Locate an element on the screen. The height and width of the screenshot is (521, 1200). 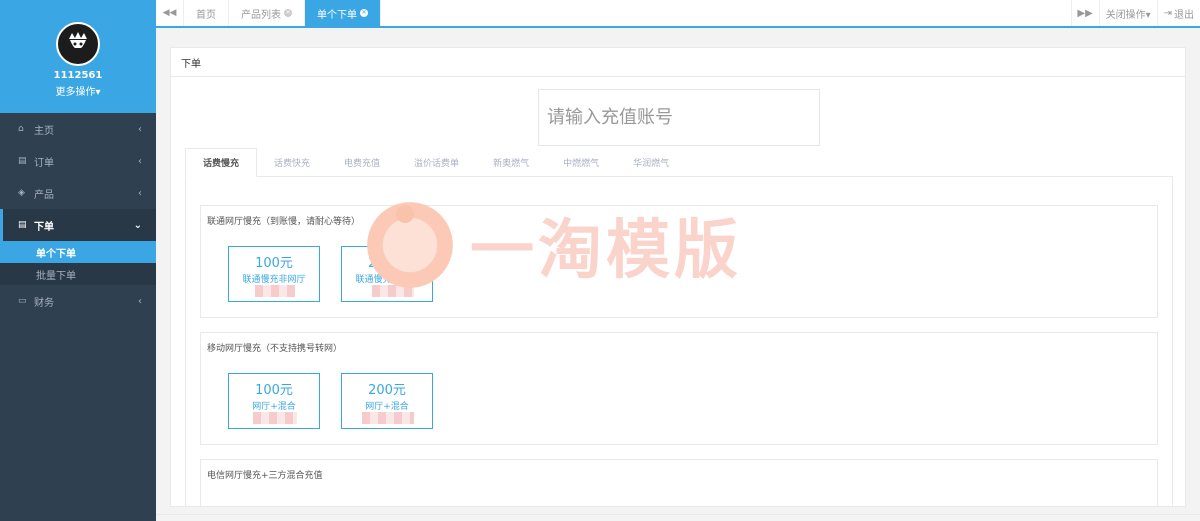
cube-icon: ◈ is located at coordinates (21, 193).